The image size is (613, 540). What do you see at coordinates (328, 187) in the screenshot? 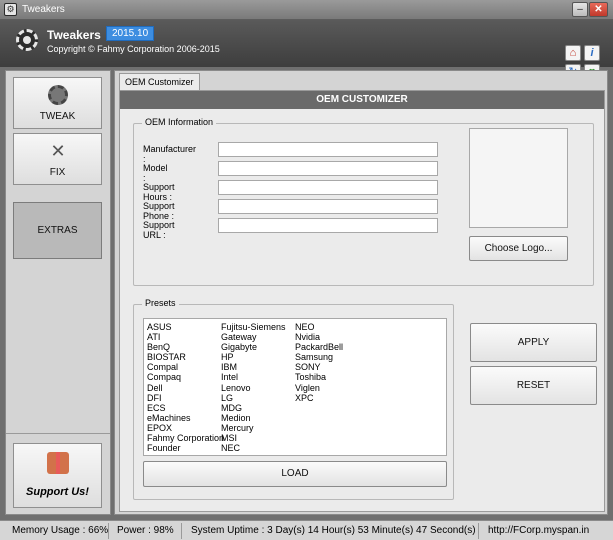
I see `support-hours-field` at bounding box center [328, 187].